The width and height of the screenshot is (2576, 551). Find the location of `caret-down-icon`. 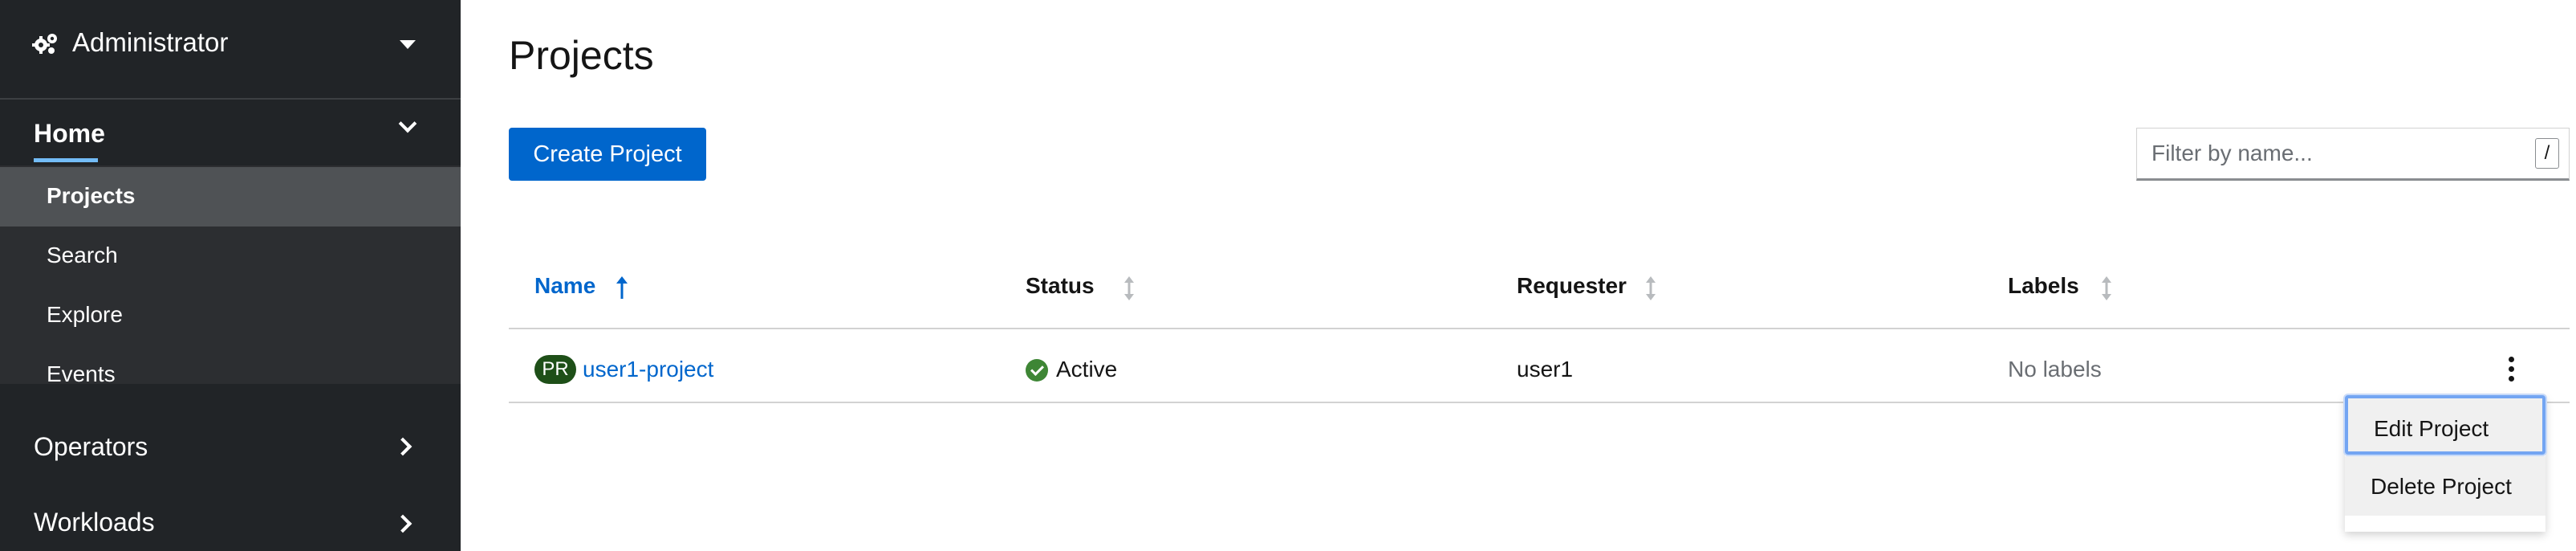

caret-down-icon is located at coordinates (408, 45).